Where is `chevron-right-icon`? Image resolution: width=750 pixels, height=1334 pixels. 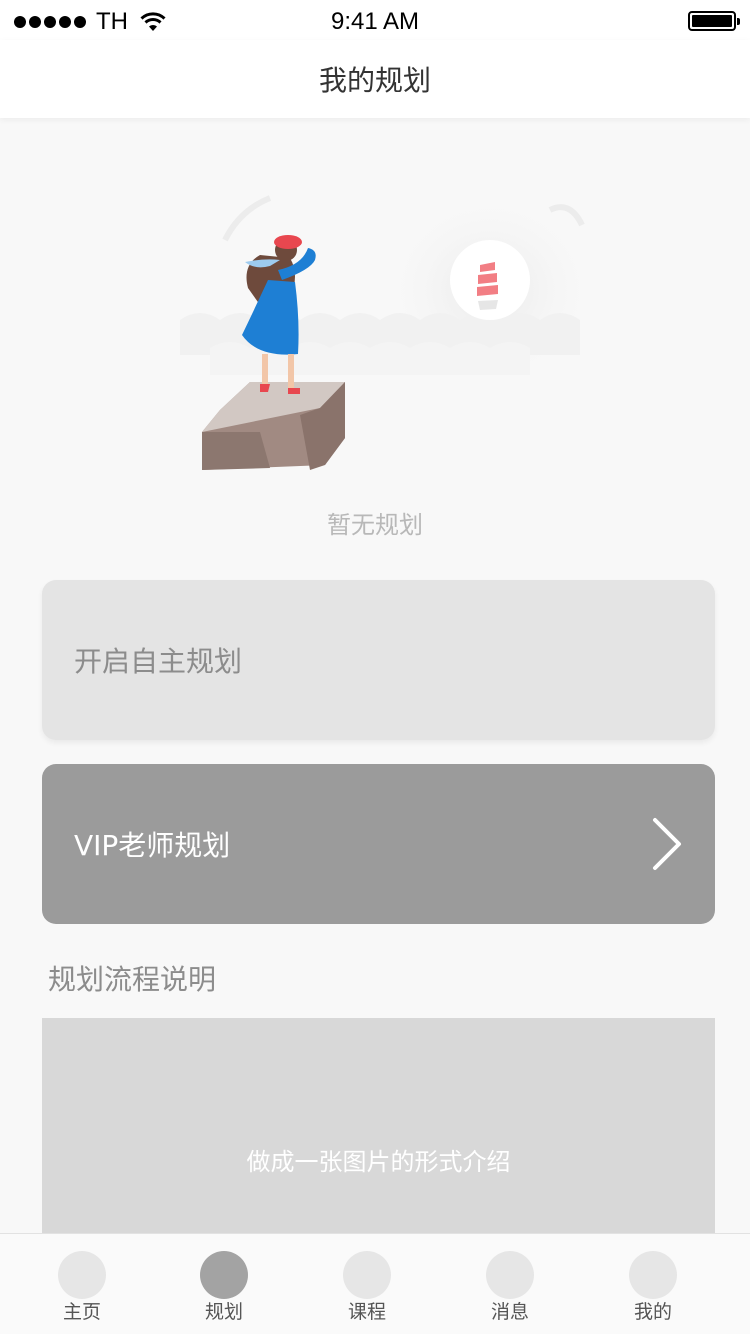 chevron-right-icon is located at coordinates (667, 844).